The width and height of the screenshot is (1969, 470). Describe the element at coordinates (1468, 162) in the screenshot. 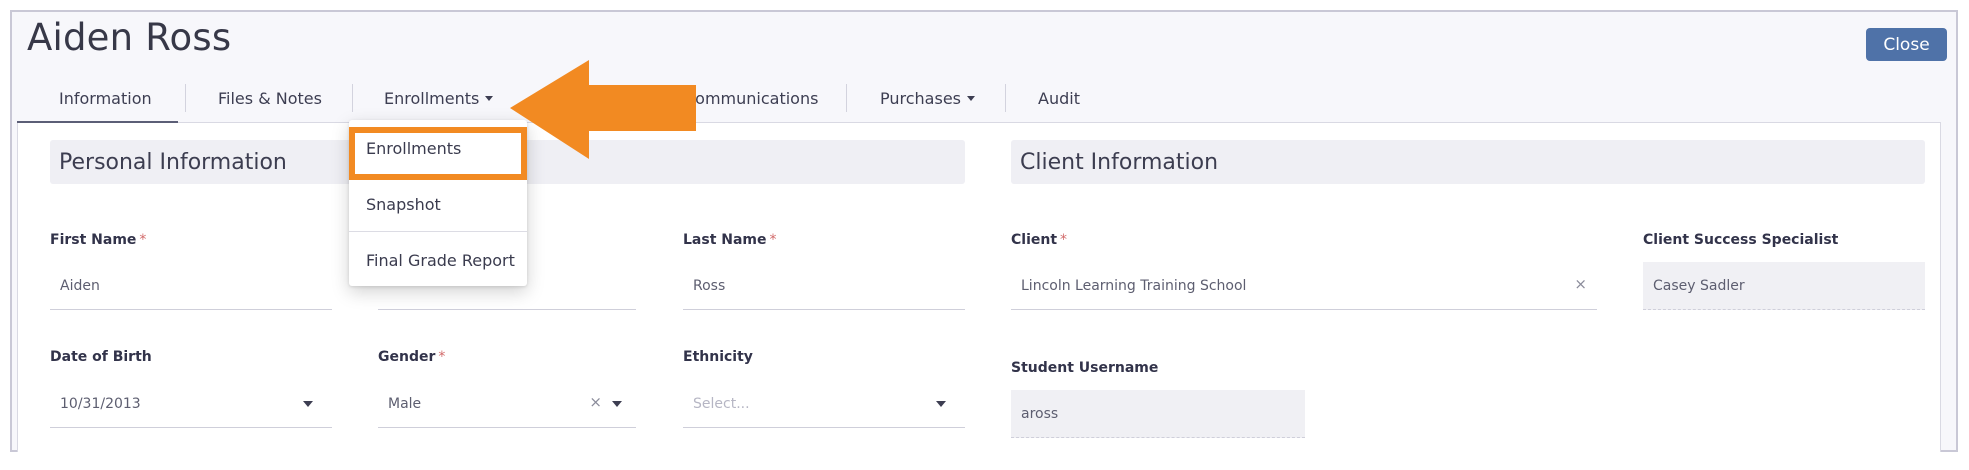

I see `client-information-heading: Client Information` at that location.